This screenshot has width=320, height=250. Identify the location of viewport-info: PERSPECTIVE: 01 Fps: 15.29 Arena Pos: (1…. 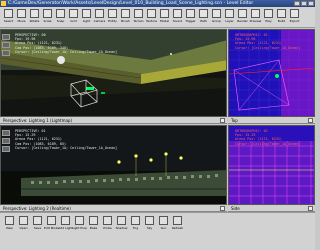
(66, 139).